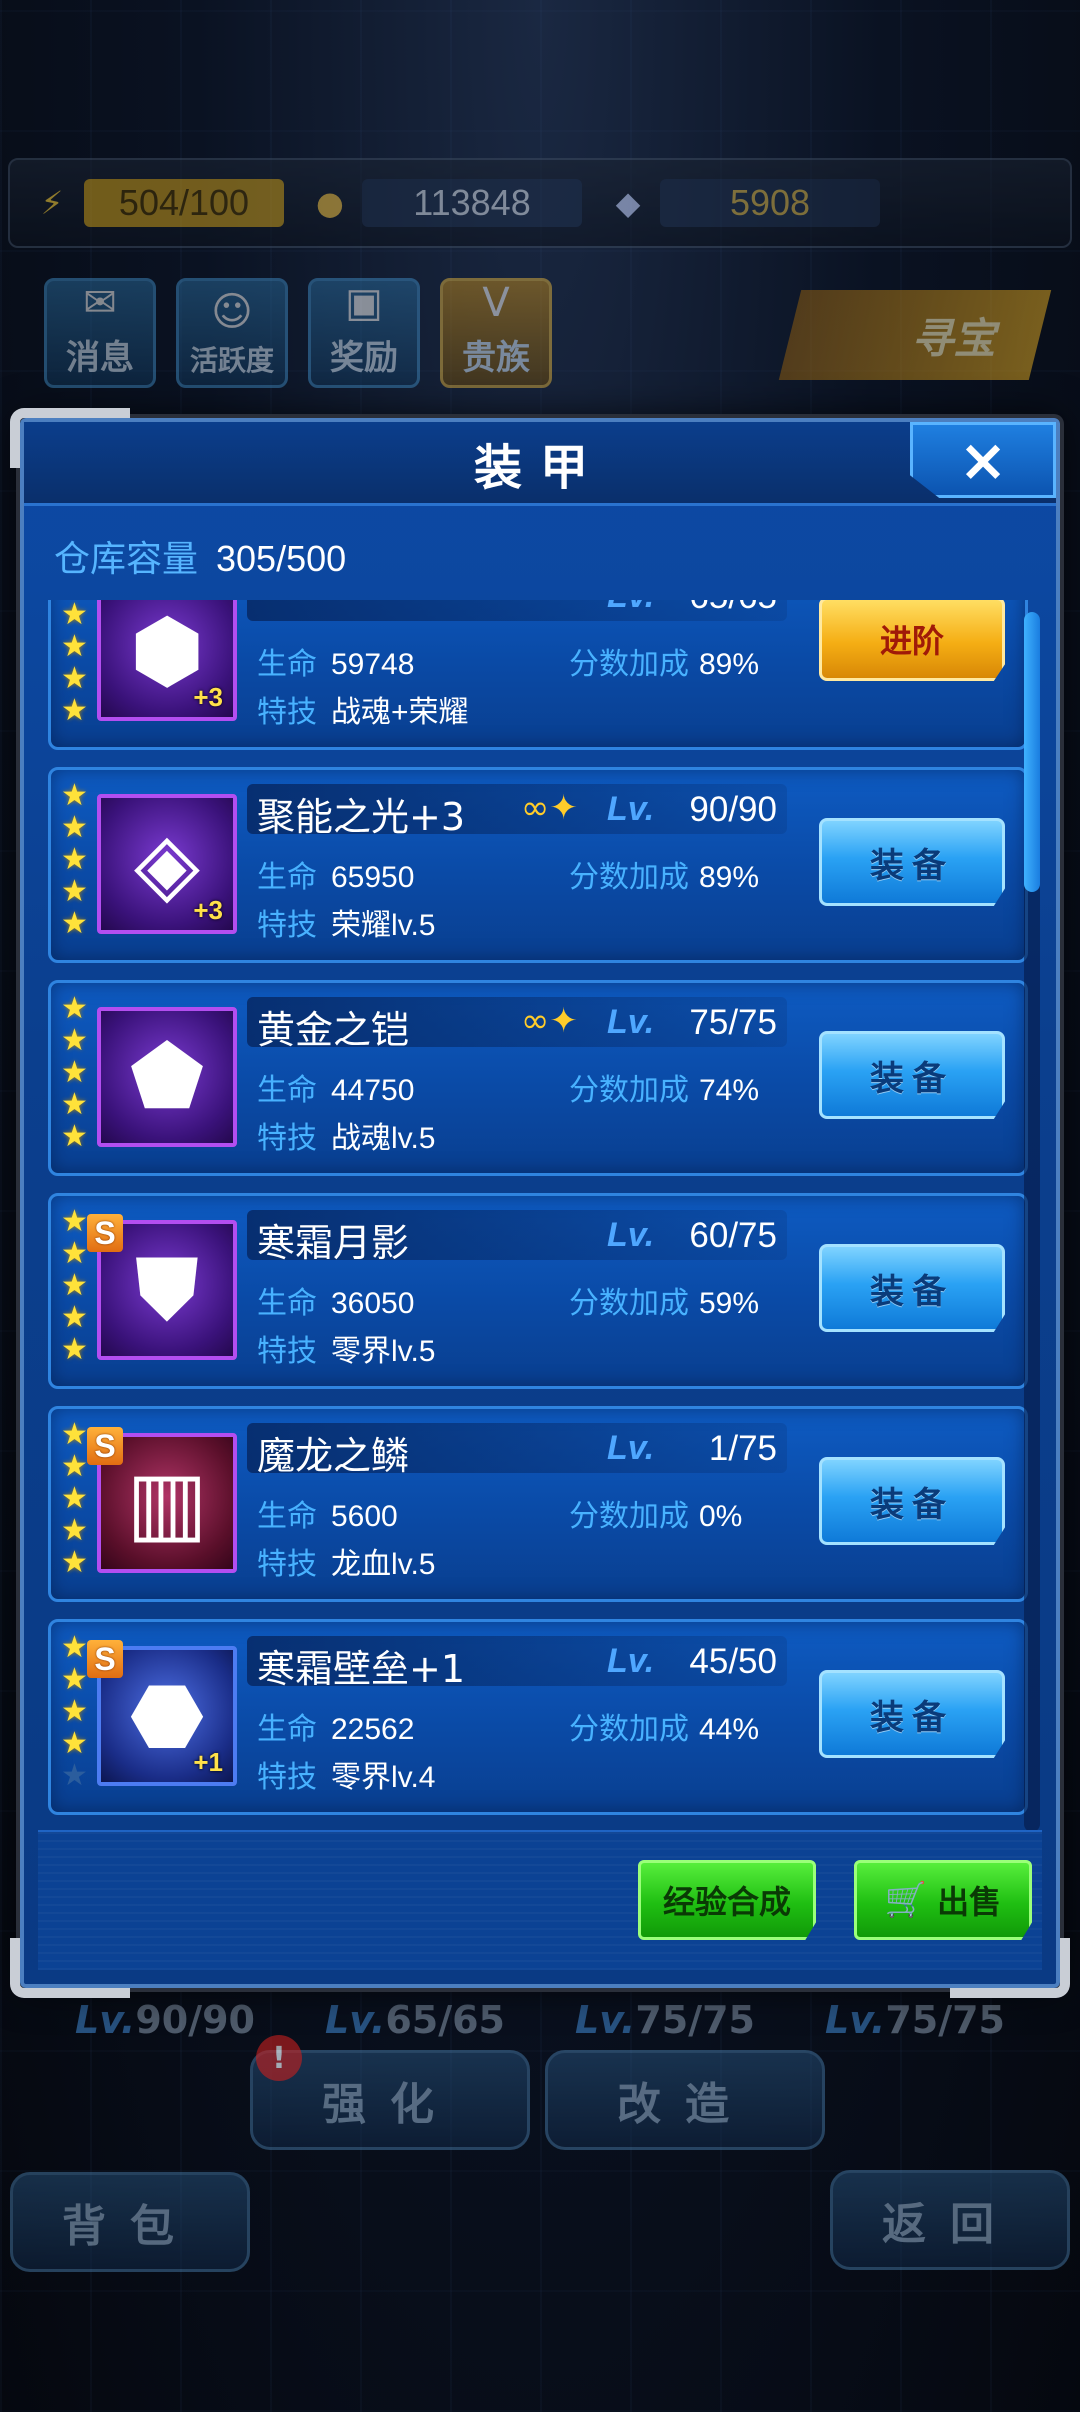 The image size is (1080, 2412). Describe the element at coordinates (167, 1077) in the screenshot. I see `armor-thumbnail: ⬟` at that location.